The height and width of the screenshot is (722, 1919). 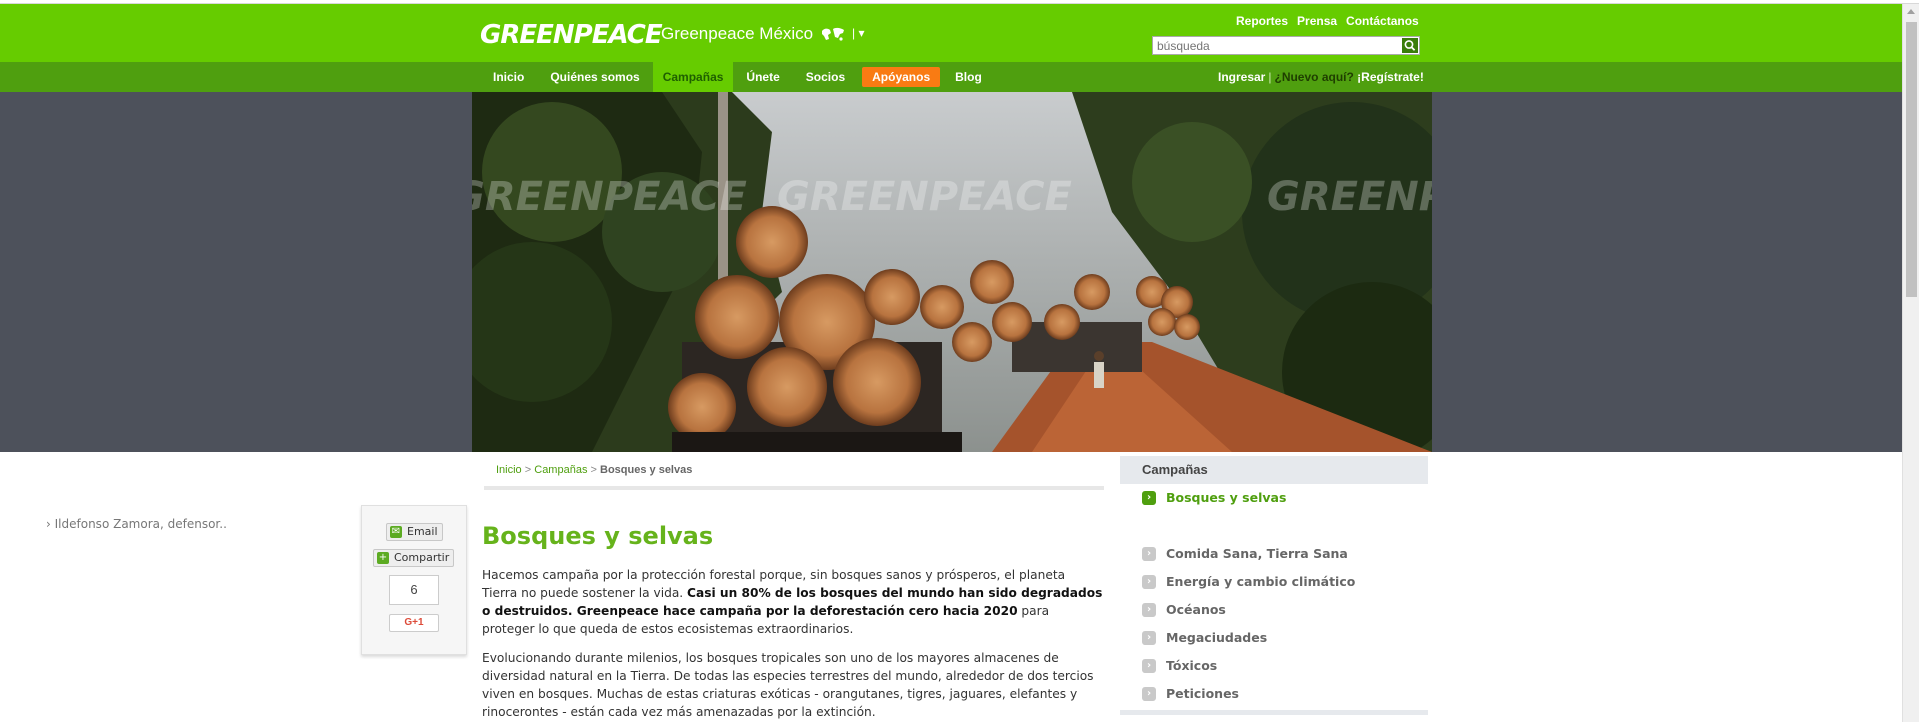 I want to click on sidebar-heading: Campañas, so click(x=1274, y=470).